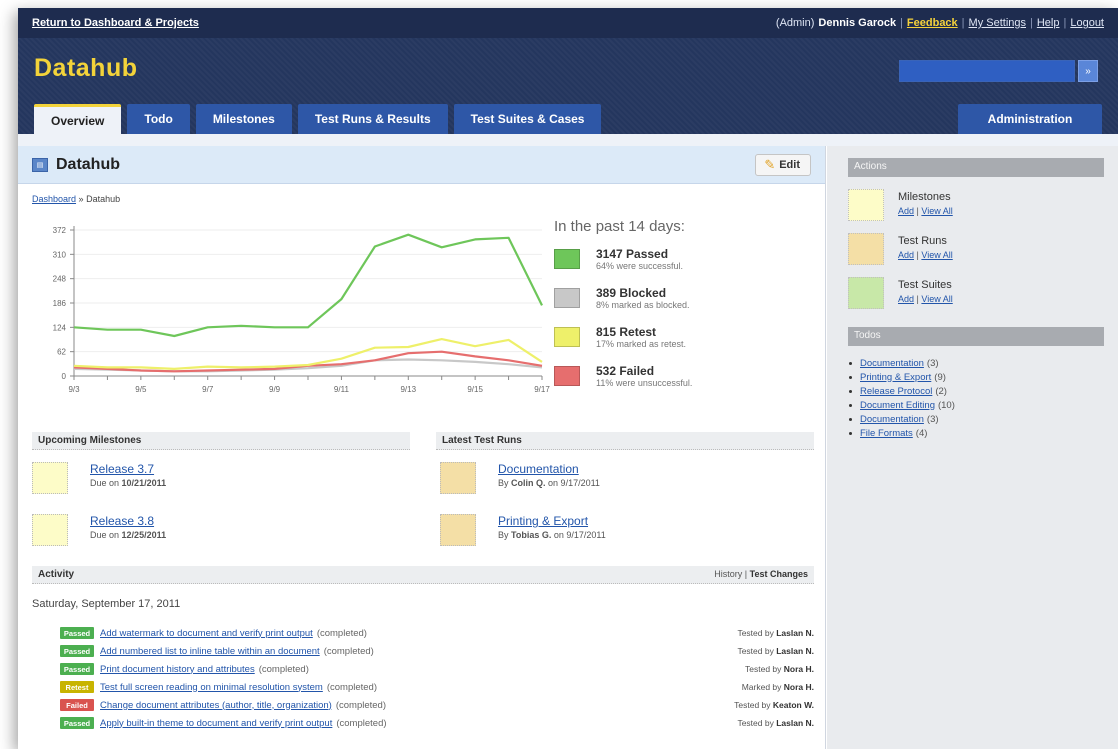  What do you see at coordinates (527, 119) in the screenshot?
I see `tab-test-suites: Test Suites & Cases` at bounding box center [527, 119].